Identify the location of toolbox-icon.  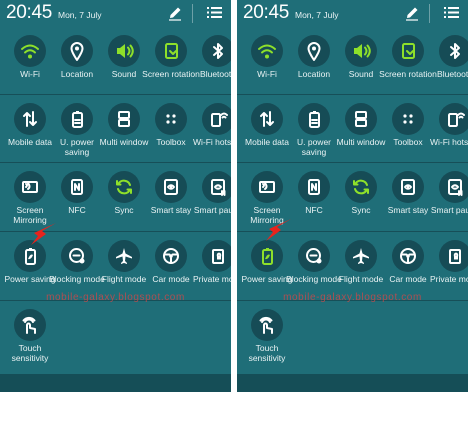
(171, 119).